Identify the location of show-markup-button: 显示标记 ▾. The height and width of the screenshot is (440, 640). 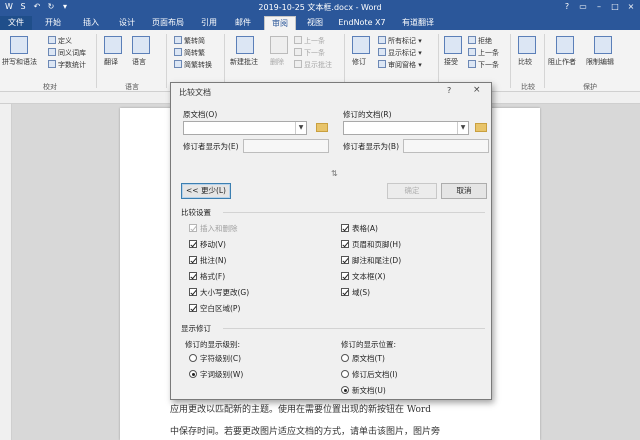
(400, 53).